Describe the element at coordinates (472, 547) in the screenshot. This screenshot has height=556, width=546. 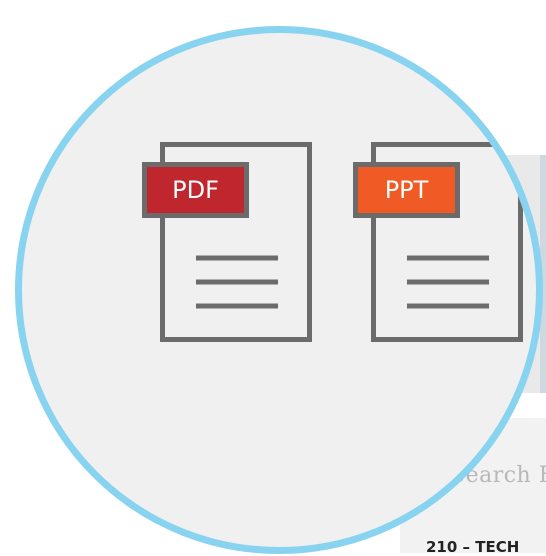
I see `document-title: 210 – TECH` at that location.